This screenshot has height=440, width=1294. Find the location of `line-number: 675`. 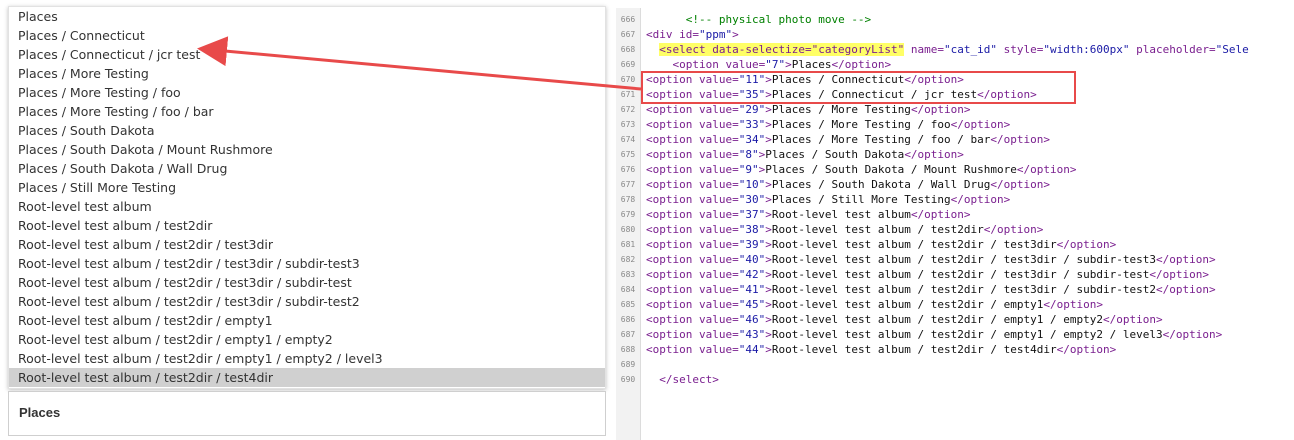

line-number: 675 is located at coordinates (628, 154).